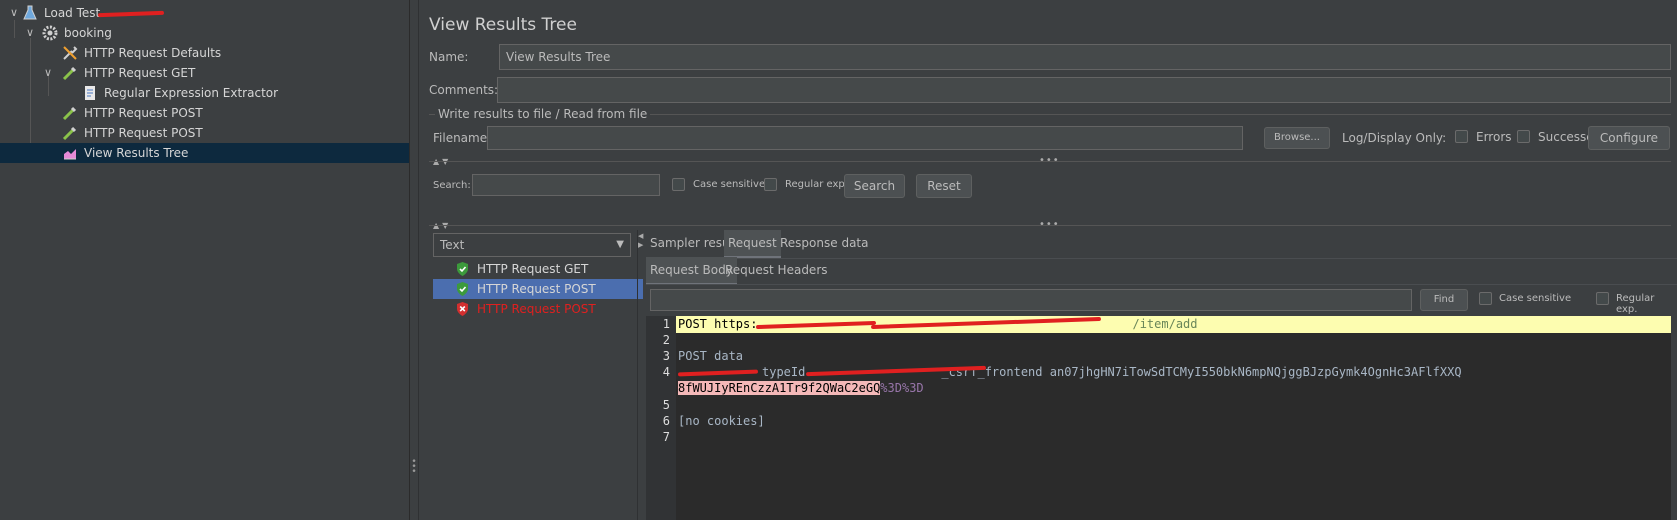 This screenshot has height=520, width=1677. I want to click on renderer-select: Text ▼, so click(532, 245).